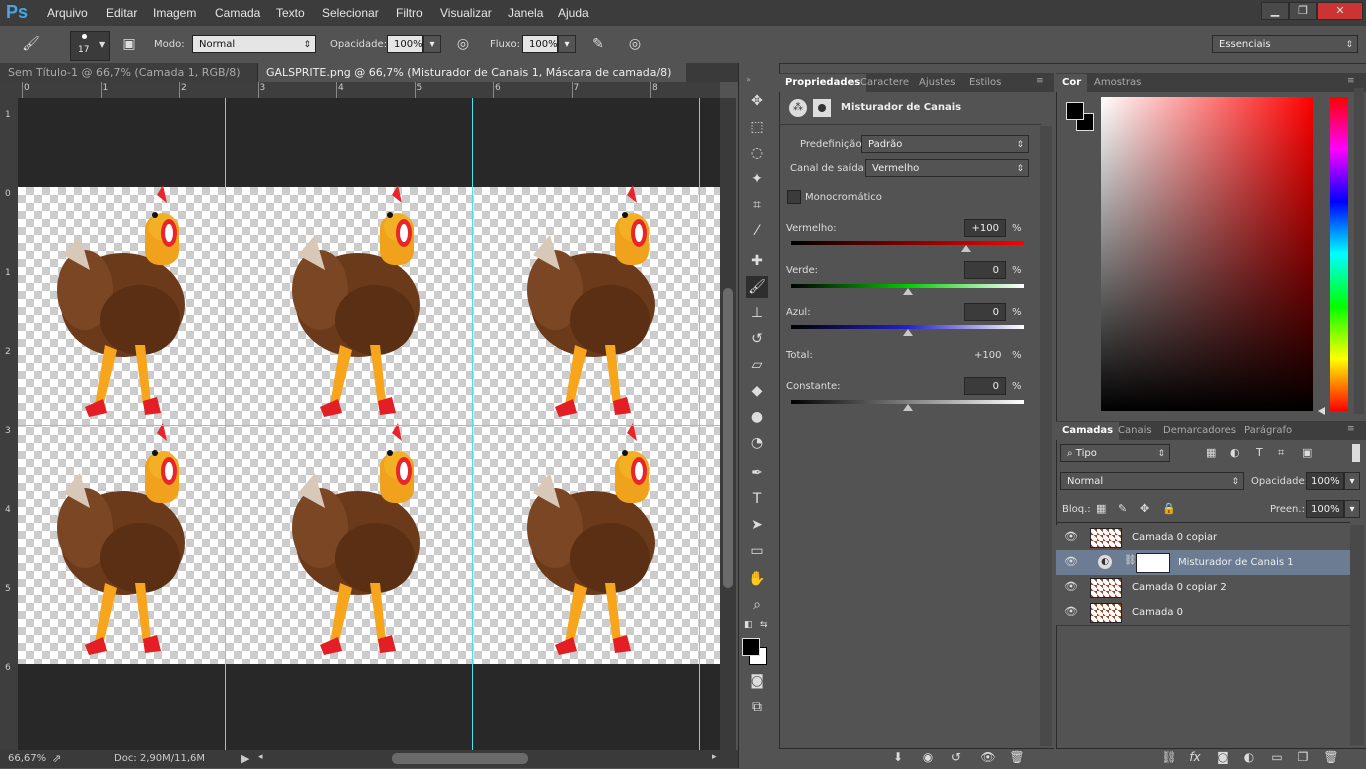 The width and height of the screenshot is (1366, 769). Describe the element at coordinates (757, 205) in the screenshot. I see `crop-tool-icon: ⌗` at that location.